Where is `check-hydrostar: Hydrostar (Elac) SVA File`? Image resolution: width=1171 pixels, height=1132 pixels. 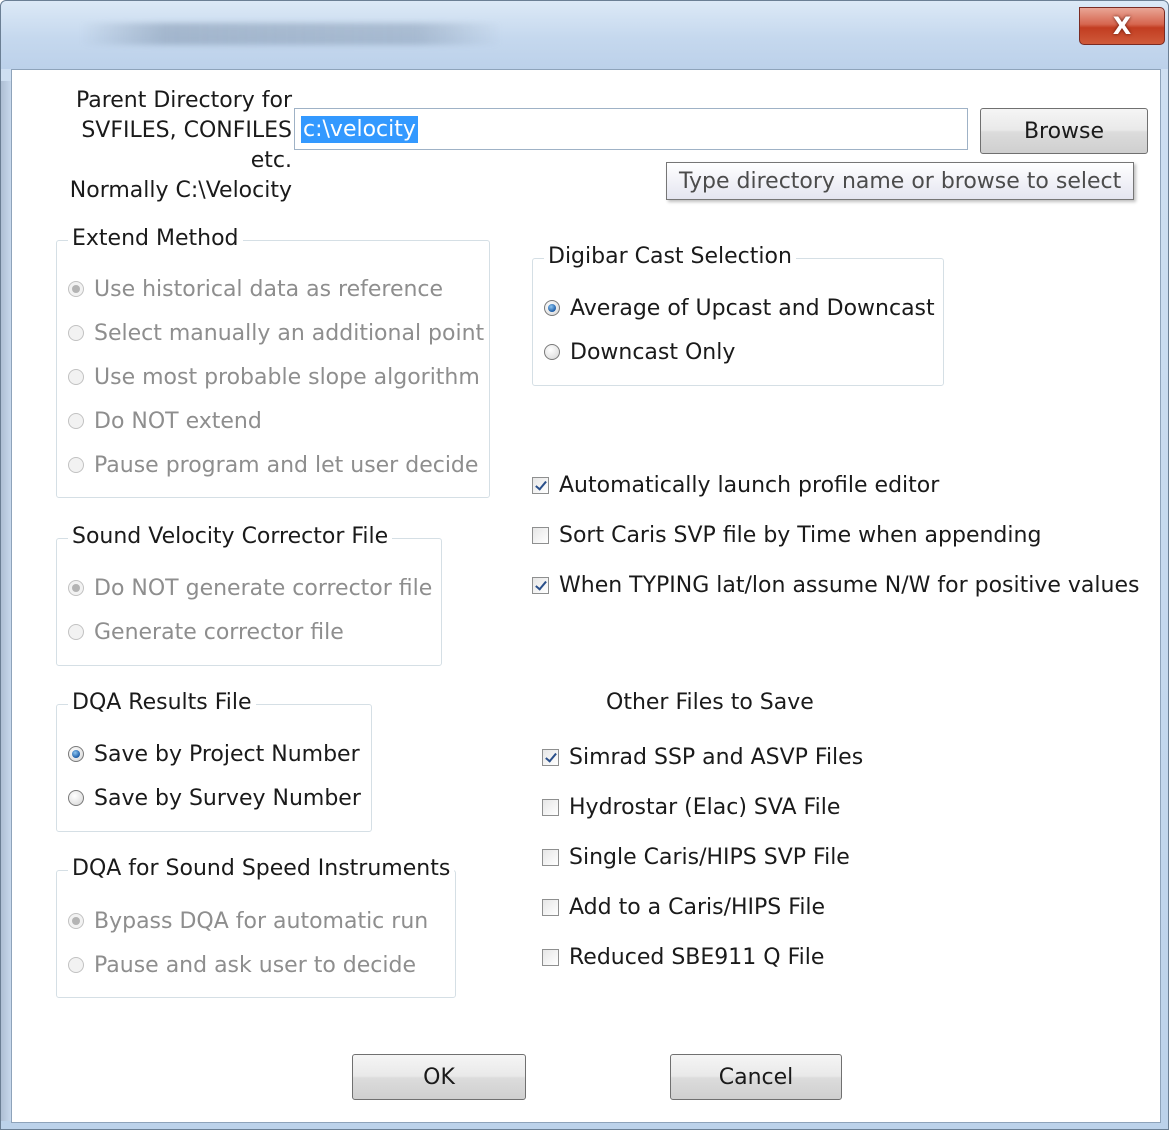
check-hydrostar: Hydrostar (Elac) SVA File is located at coordinates (702, 807).